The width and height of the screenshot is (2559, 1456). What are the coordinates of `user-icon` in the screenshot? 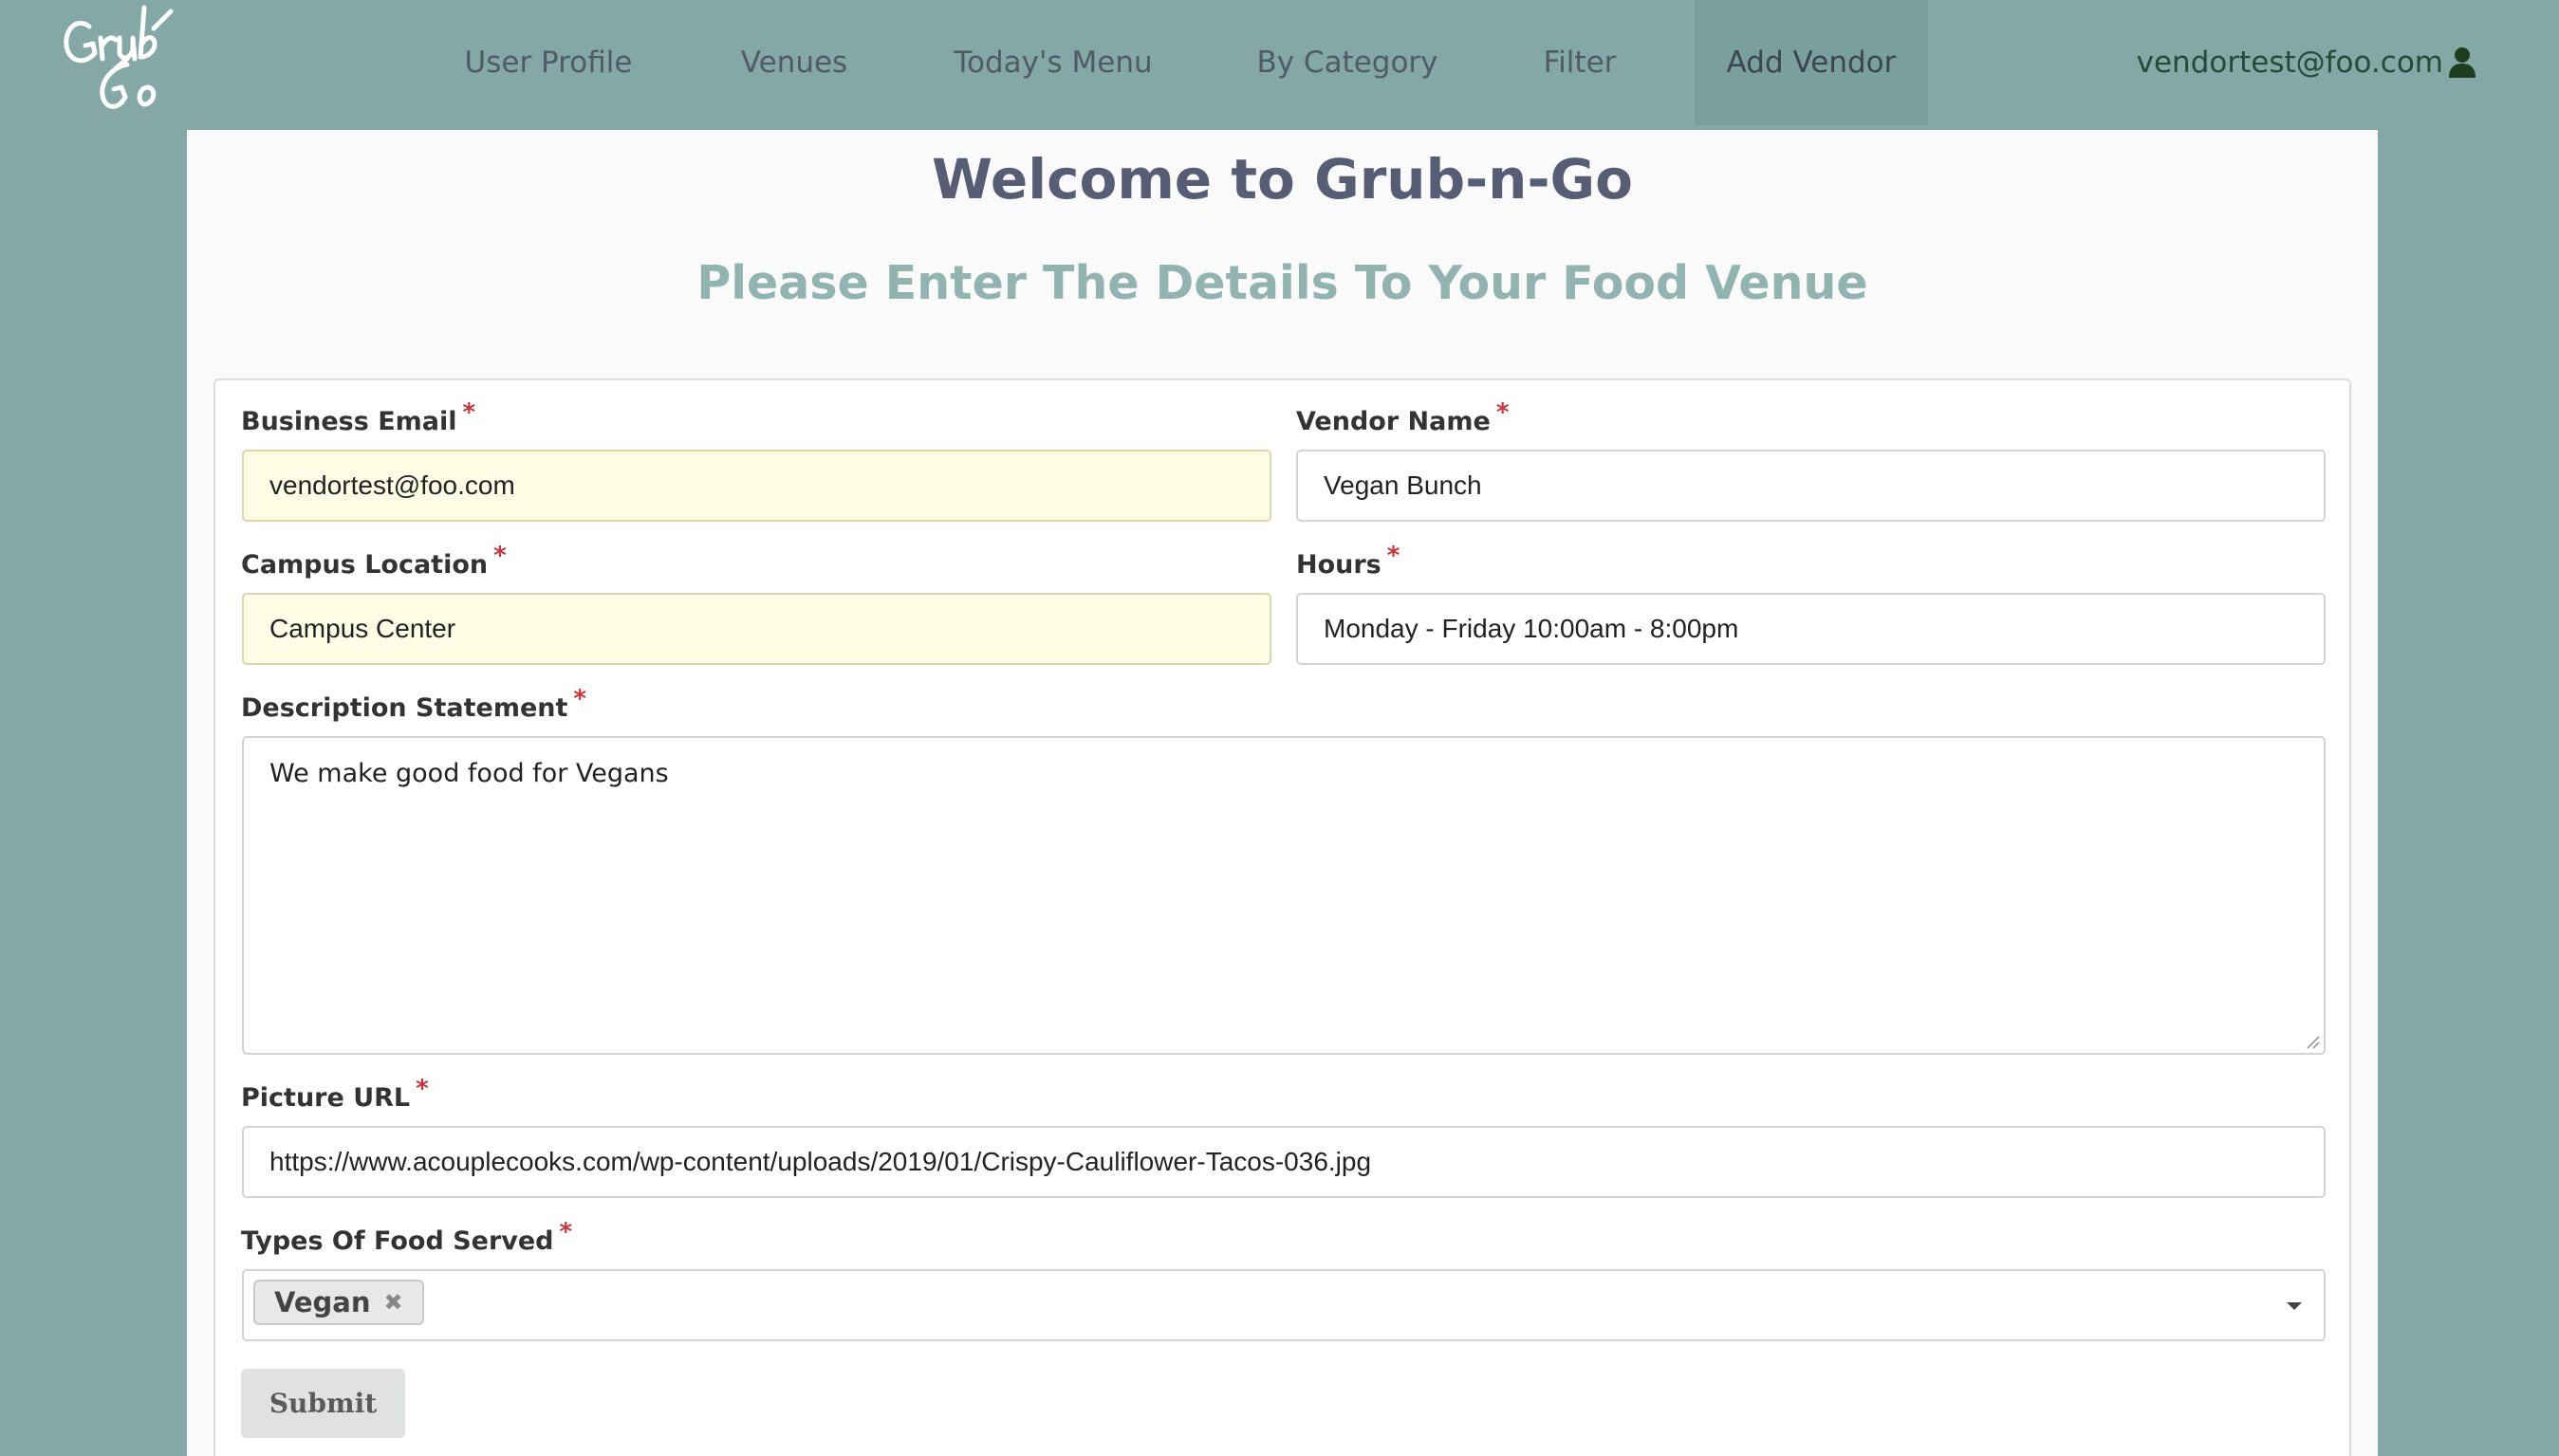 It's located at (2462, 63).